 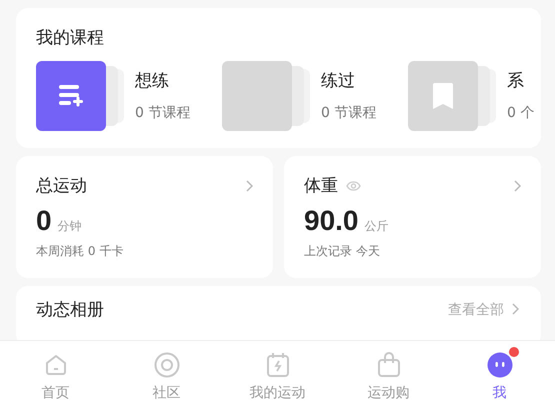 What do you see at coordinates (499, 365) in the screenshot?
I see `avatar-icon` at bounding box center [499, 365].